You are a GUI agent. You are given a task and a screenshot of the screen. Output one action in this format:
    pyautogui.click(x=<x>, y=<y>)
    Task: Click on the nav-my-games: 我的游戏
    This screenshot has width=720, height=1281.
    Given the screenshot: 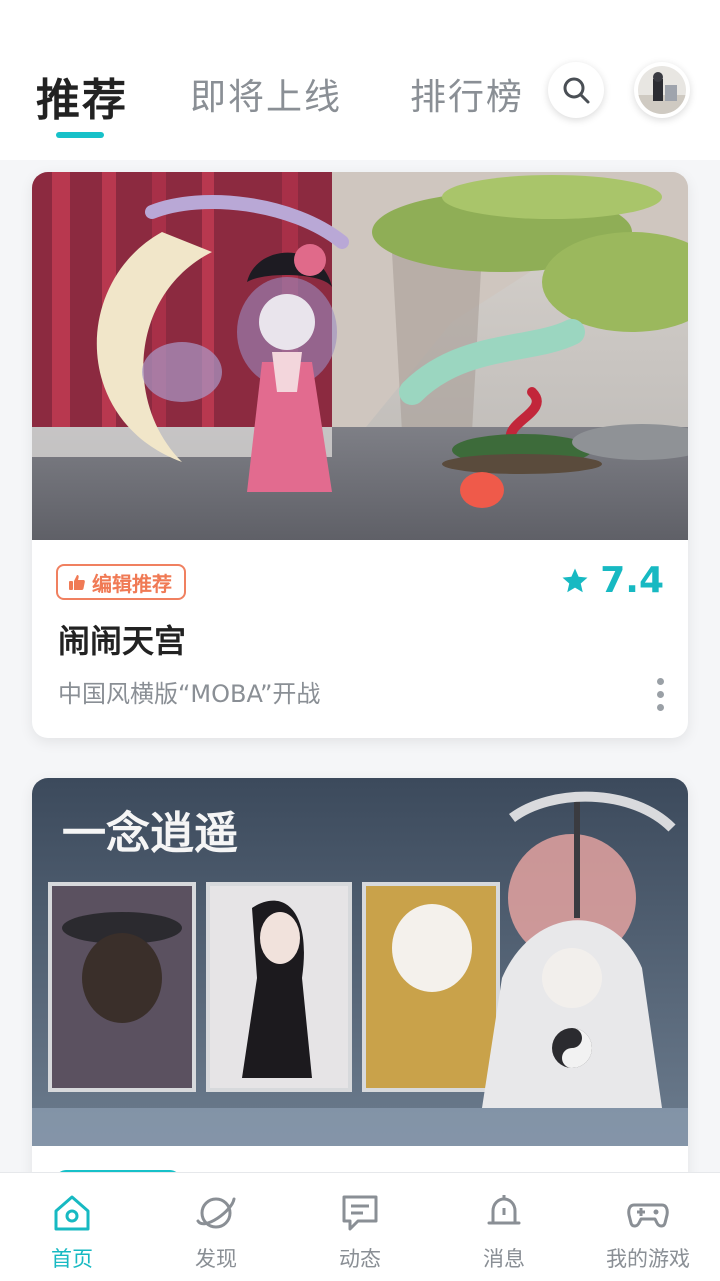 What is the action you would take?
    pyautogui.click(x=648, y=1227)
    